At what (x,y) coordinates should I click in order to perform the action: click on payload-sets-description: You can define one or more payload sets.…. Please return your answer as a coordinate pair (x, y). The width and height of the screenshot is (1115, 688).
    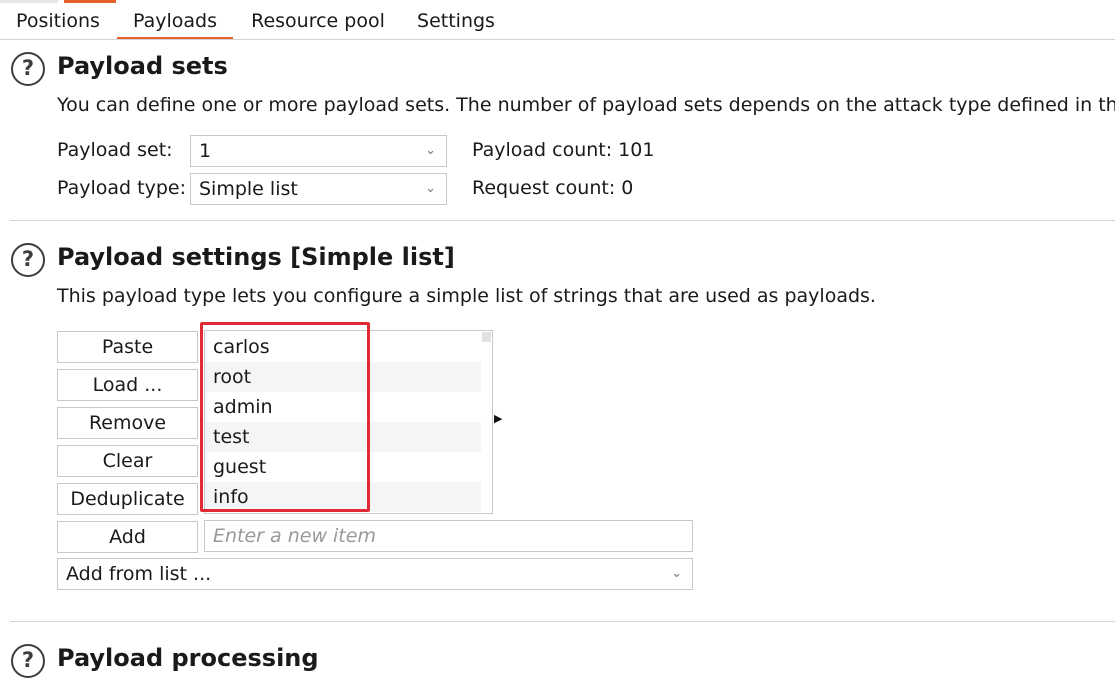
    Looking at the image, I should click on (586, 105).